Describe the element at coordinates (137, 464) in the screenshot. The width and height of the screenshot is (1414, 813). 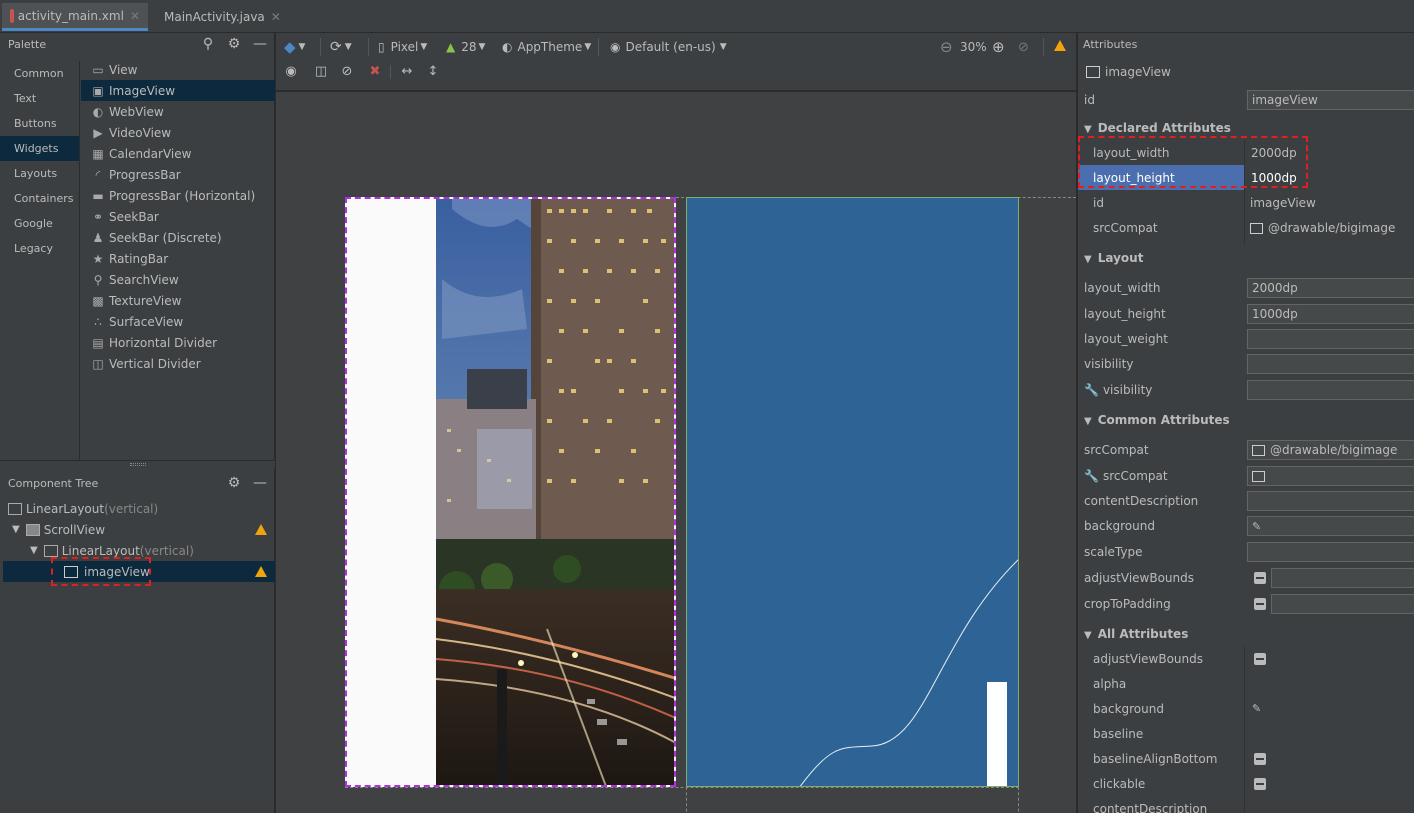
I see `panel-splitter` at that location.